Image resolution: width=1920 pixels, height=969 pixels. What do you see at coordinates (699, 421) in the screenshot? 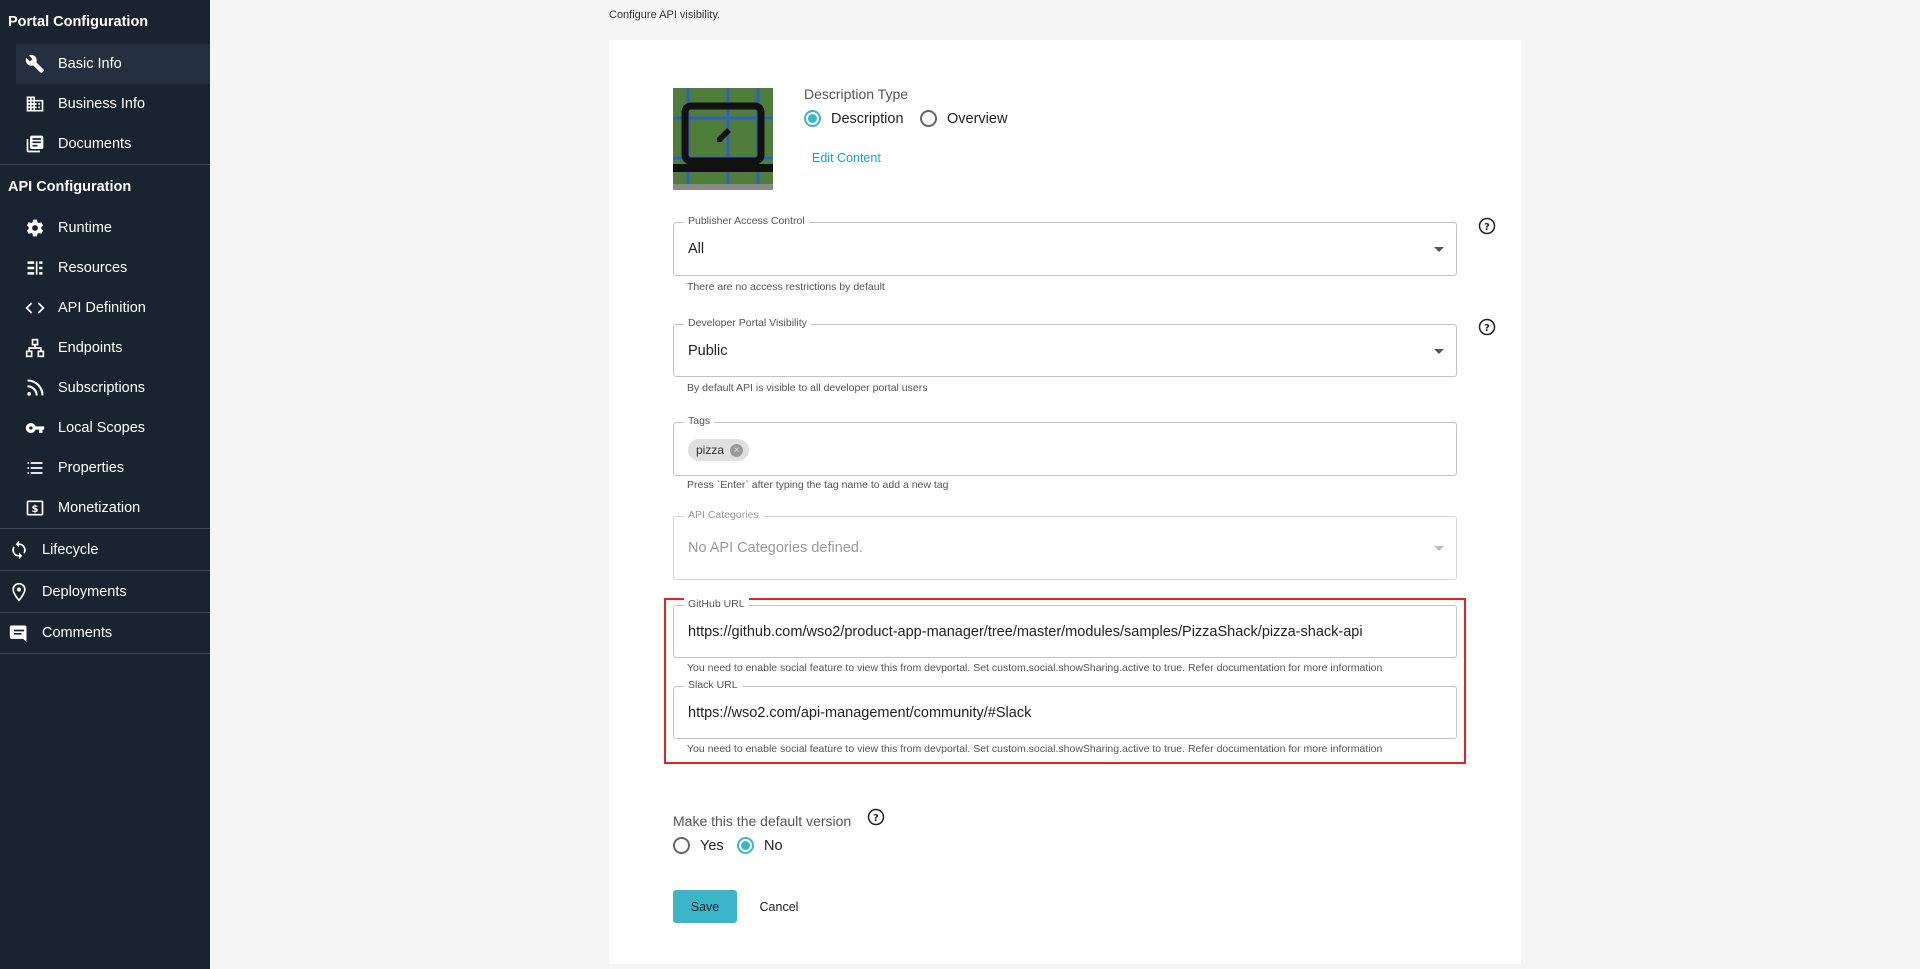
I see `tags-legend: Tags` at bounding box center [699, 421].